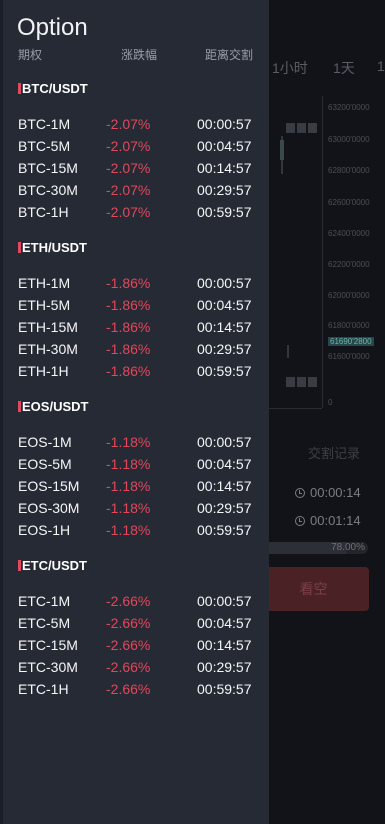  What do you see at coordinates (330, 402) in the screenshot?
I see `axis-label: 0` at bounding box center [330, 402].